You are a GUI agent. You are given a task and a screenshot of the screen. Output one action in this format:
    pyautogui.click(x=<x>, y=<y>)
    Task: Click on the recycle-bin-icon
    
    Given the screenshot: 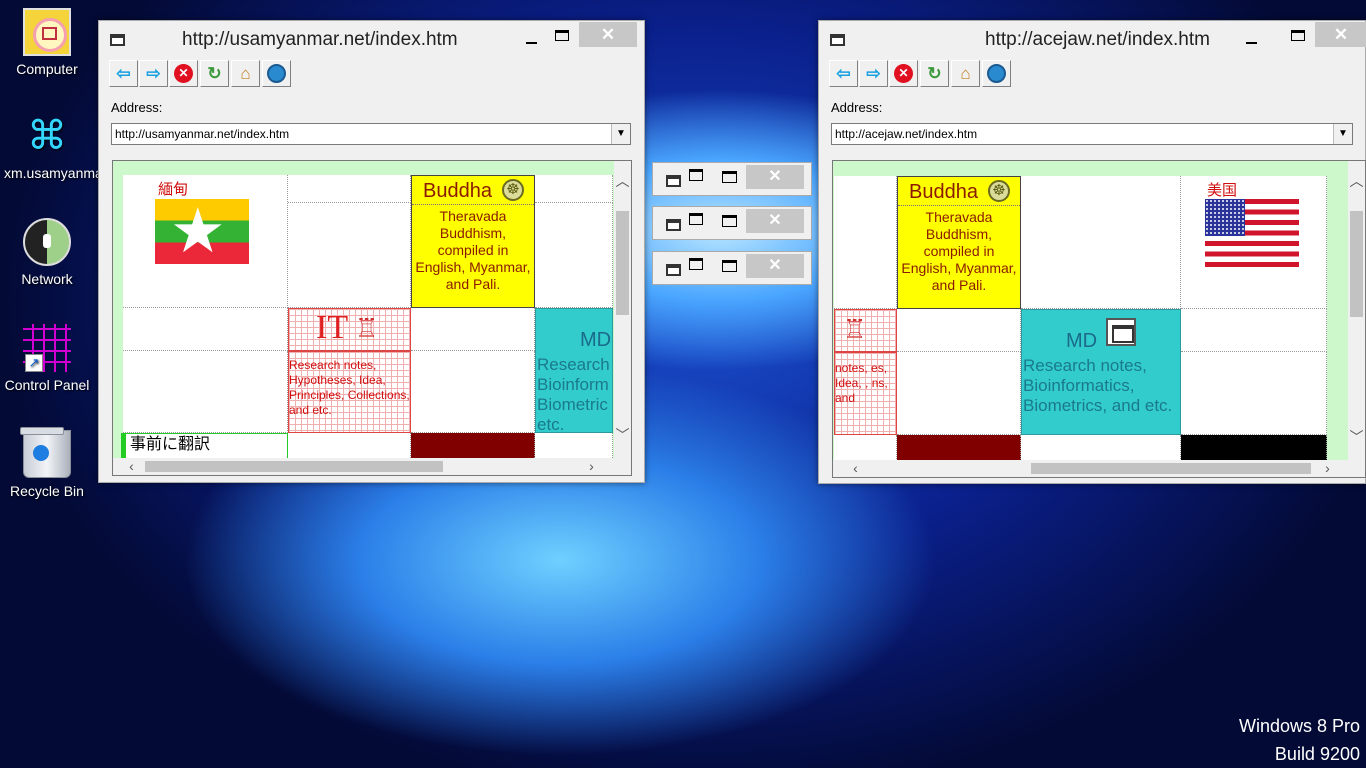 What is the action you would take?
    pyautogui.click(x=45, y=452)
    